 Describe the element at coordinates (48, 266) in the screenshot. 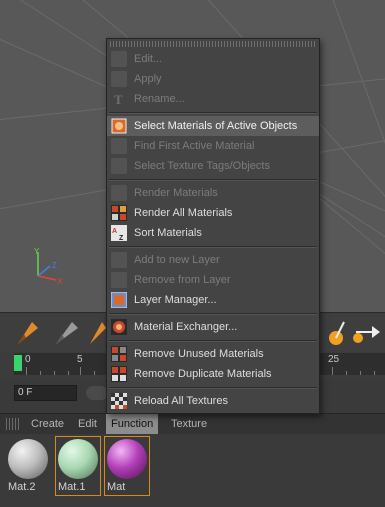

I see `axis-gizmo-icon: Y X Z` at that location.